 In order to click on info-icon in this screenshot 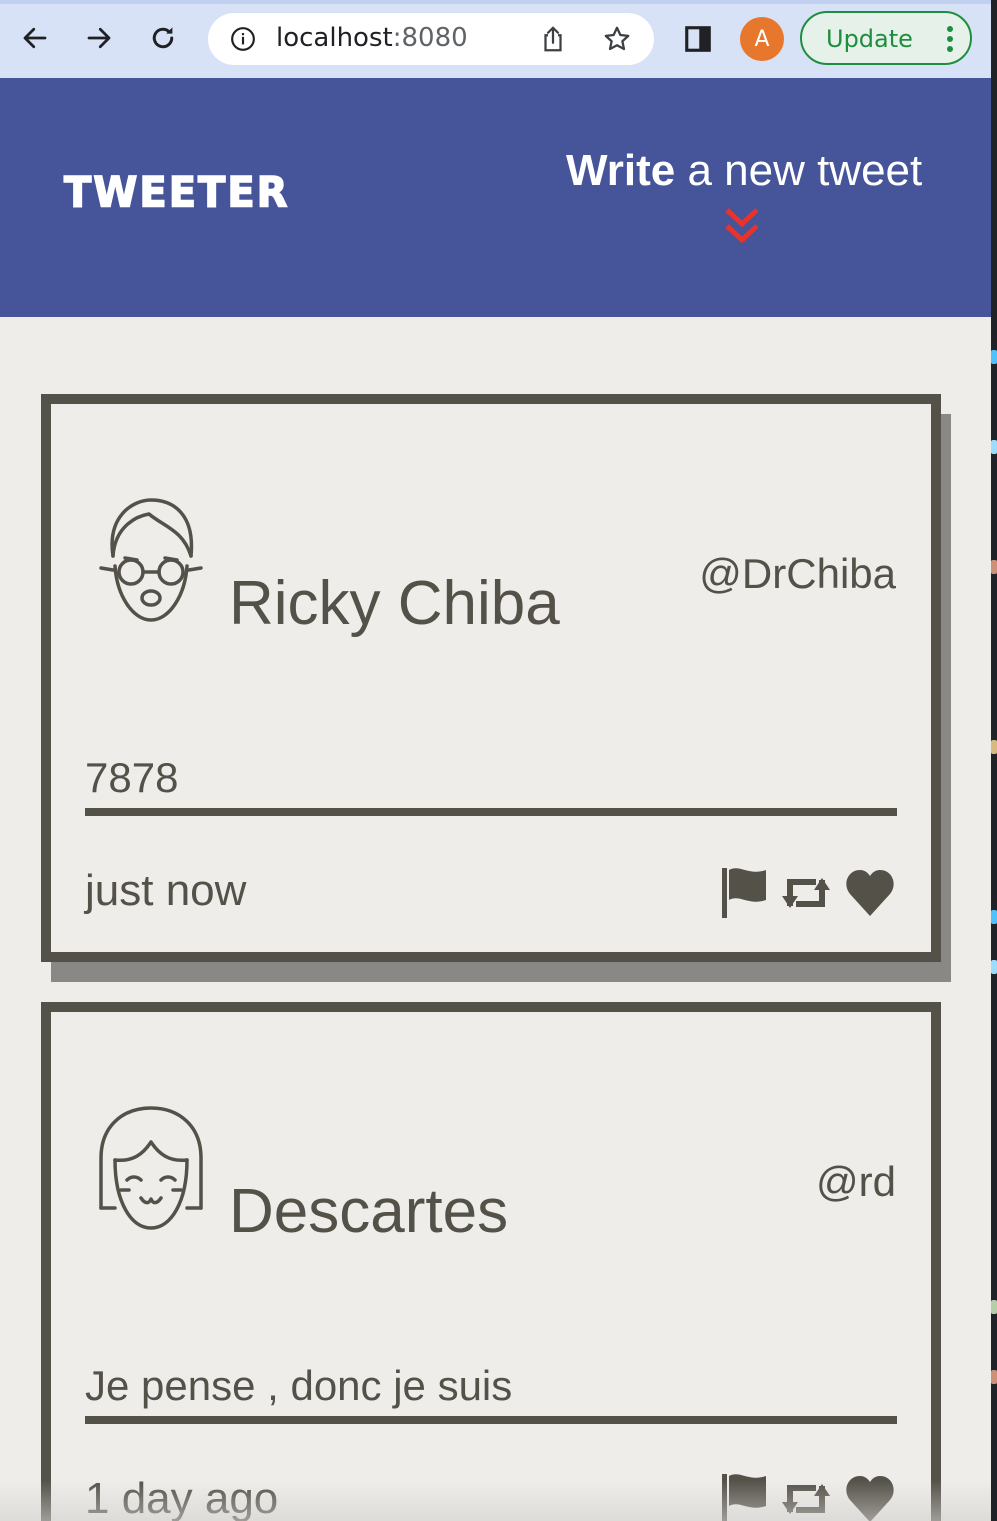, I will do `click(243, 39)`.